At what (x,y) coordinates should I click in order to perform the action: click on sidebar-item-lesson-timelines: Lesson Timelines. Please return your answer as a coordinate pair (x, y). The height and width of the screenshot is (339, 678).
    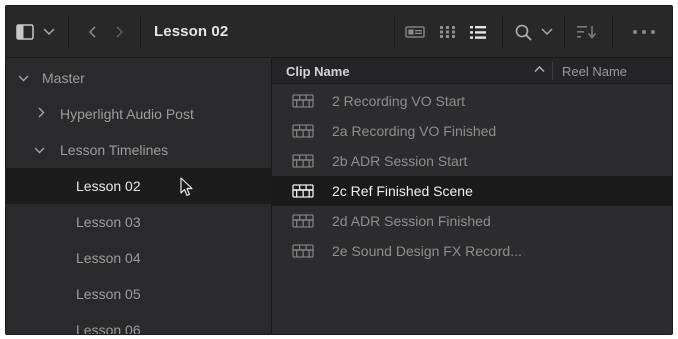
    Looking at the image, I should click on (139, 150).